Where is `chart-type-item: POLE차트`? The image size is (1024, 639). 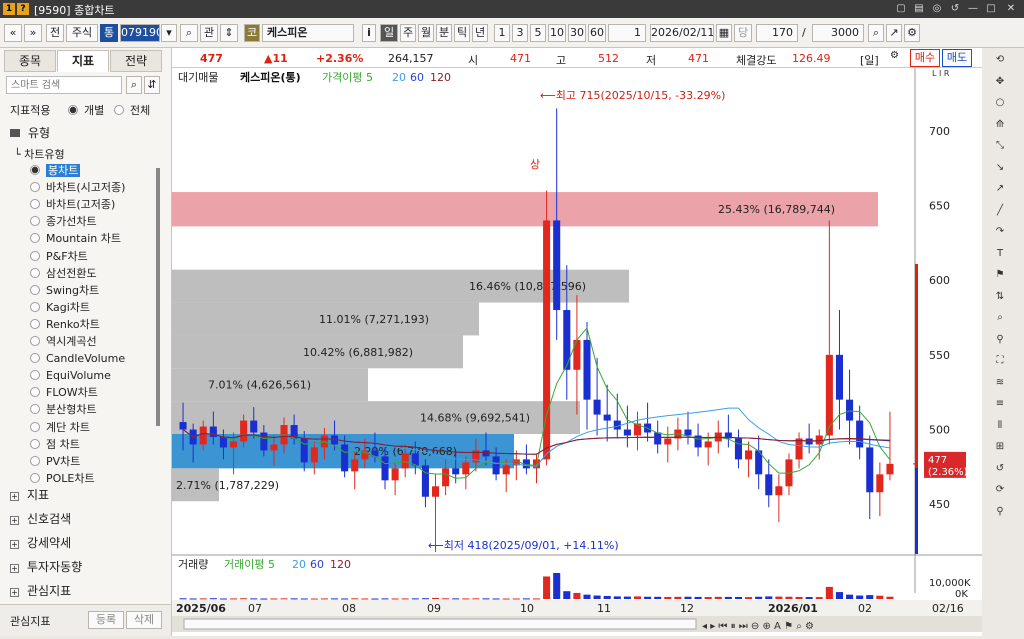
chart-type-item: POLE차트 is located at coordinates (62, 478).